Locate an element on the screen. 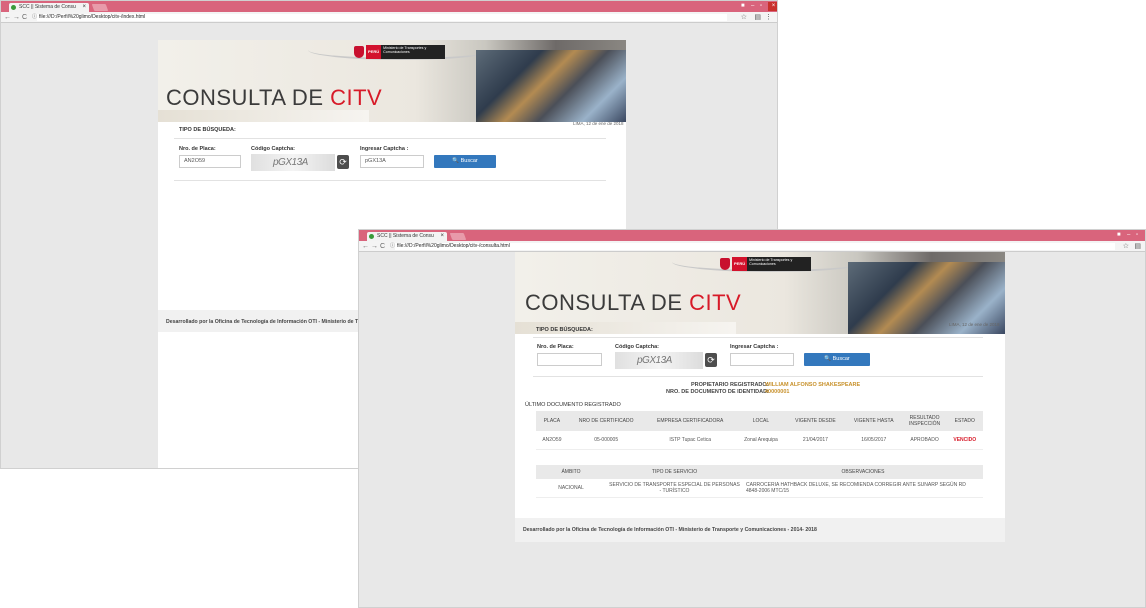 This screenshot has width=1146, height=608. table-cell: NACIONAL is located at coordinates (571, 488).